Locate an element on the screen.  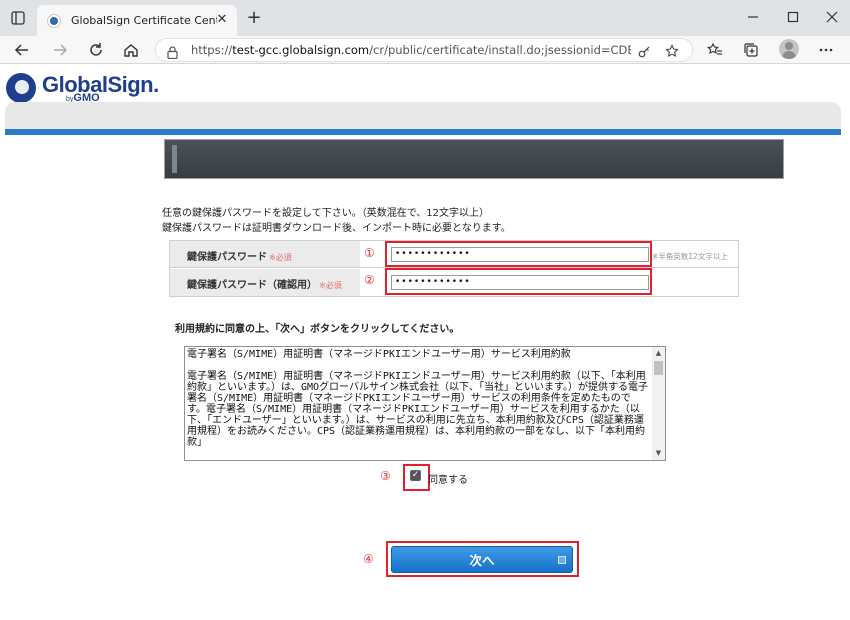
new-tab-button: + is located at coordinates (254, 18).